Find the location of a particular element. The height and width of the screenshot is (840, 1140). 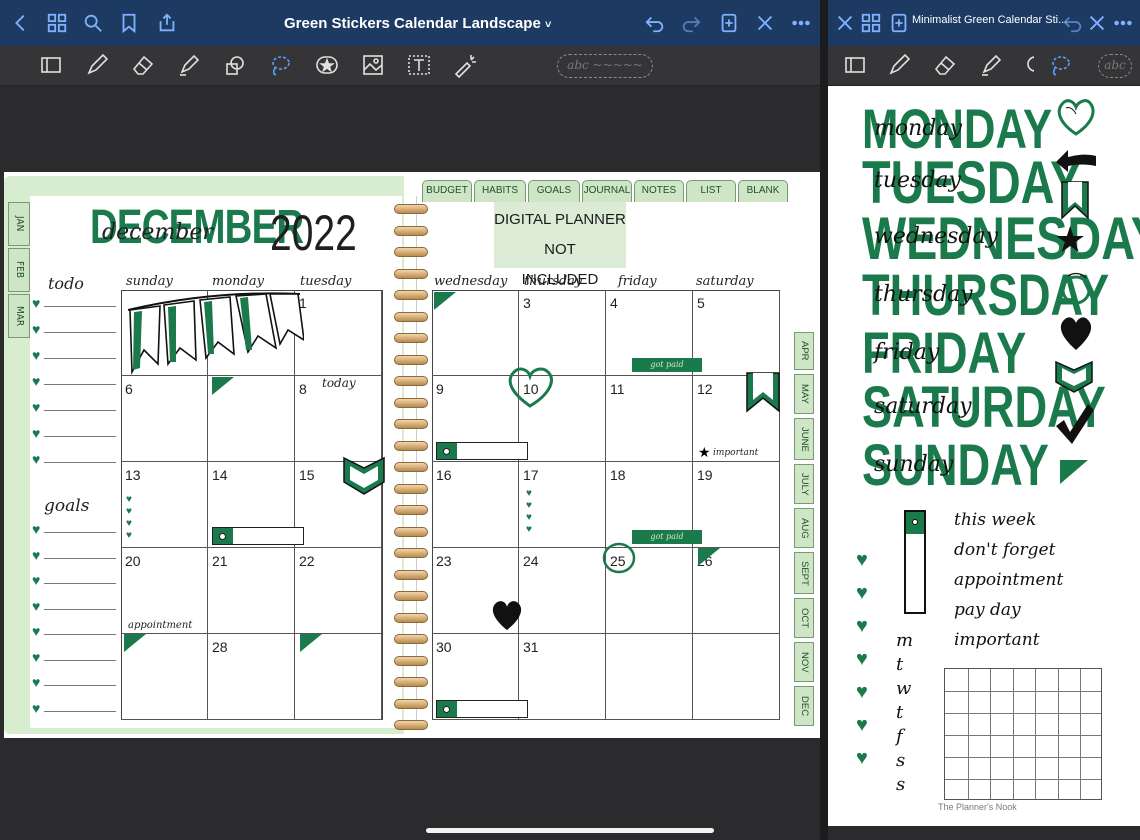

tab-list: LIST is located at coordinates (711, 191).